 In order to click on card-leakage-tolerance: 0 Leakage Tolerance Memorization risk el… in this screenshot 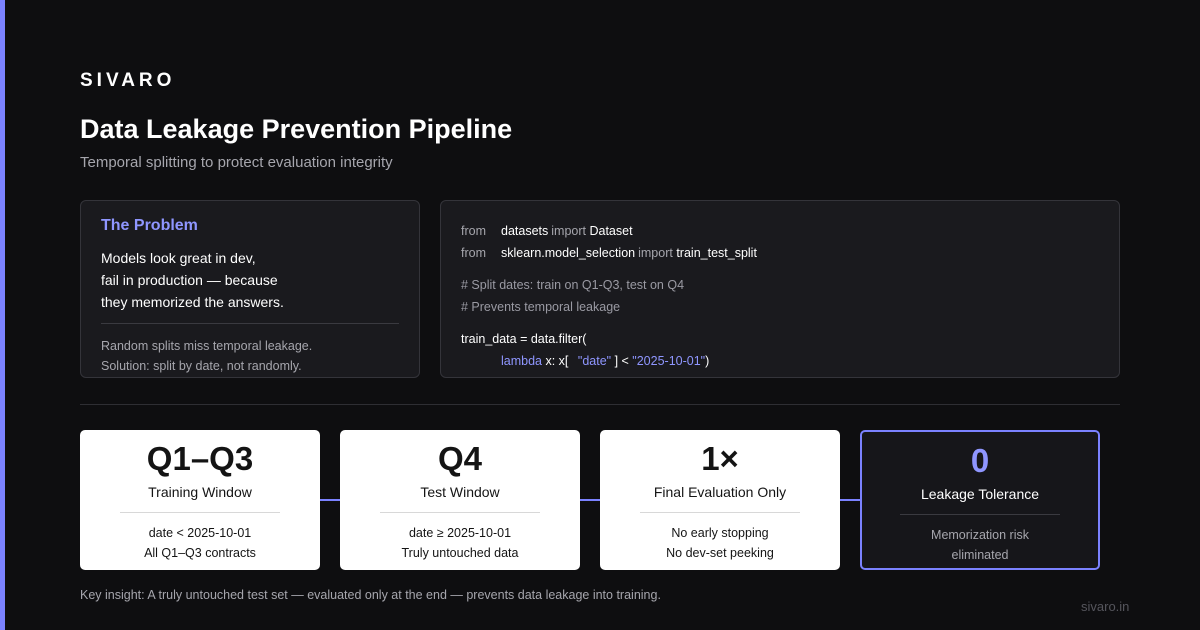, I will do `click(980, 500)`.